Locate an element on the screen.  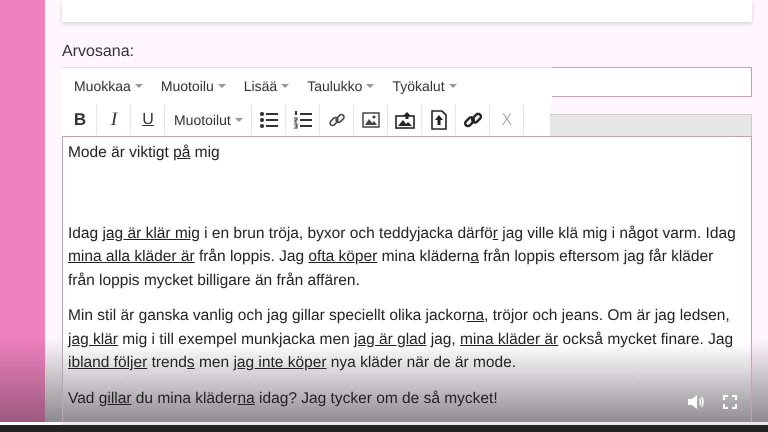
menu-item: Muokkaa is located at coordinates (108, 86).